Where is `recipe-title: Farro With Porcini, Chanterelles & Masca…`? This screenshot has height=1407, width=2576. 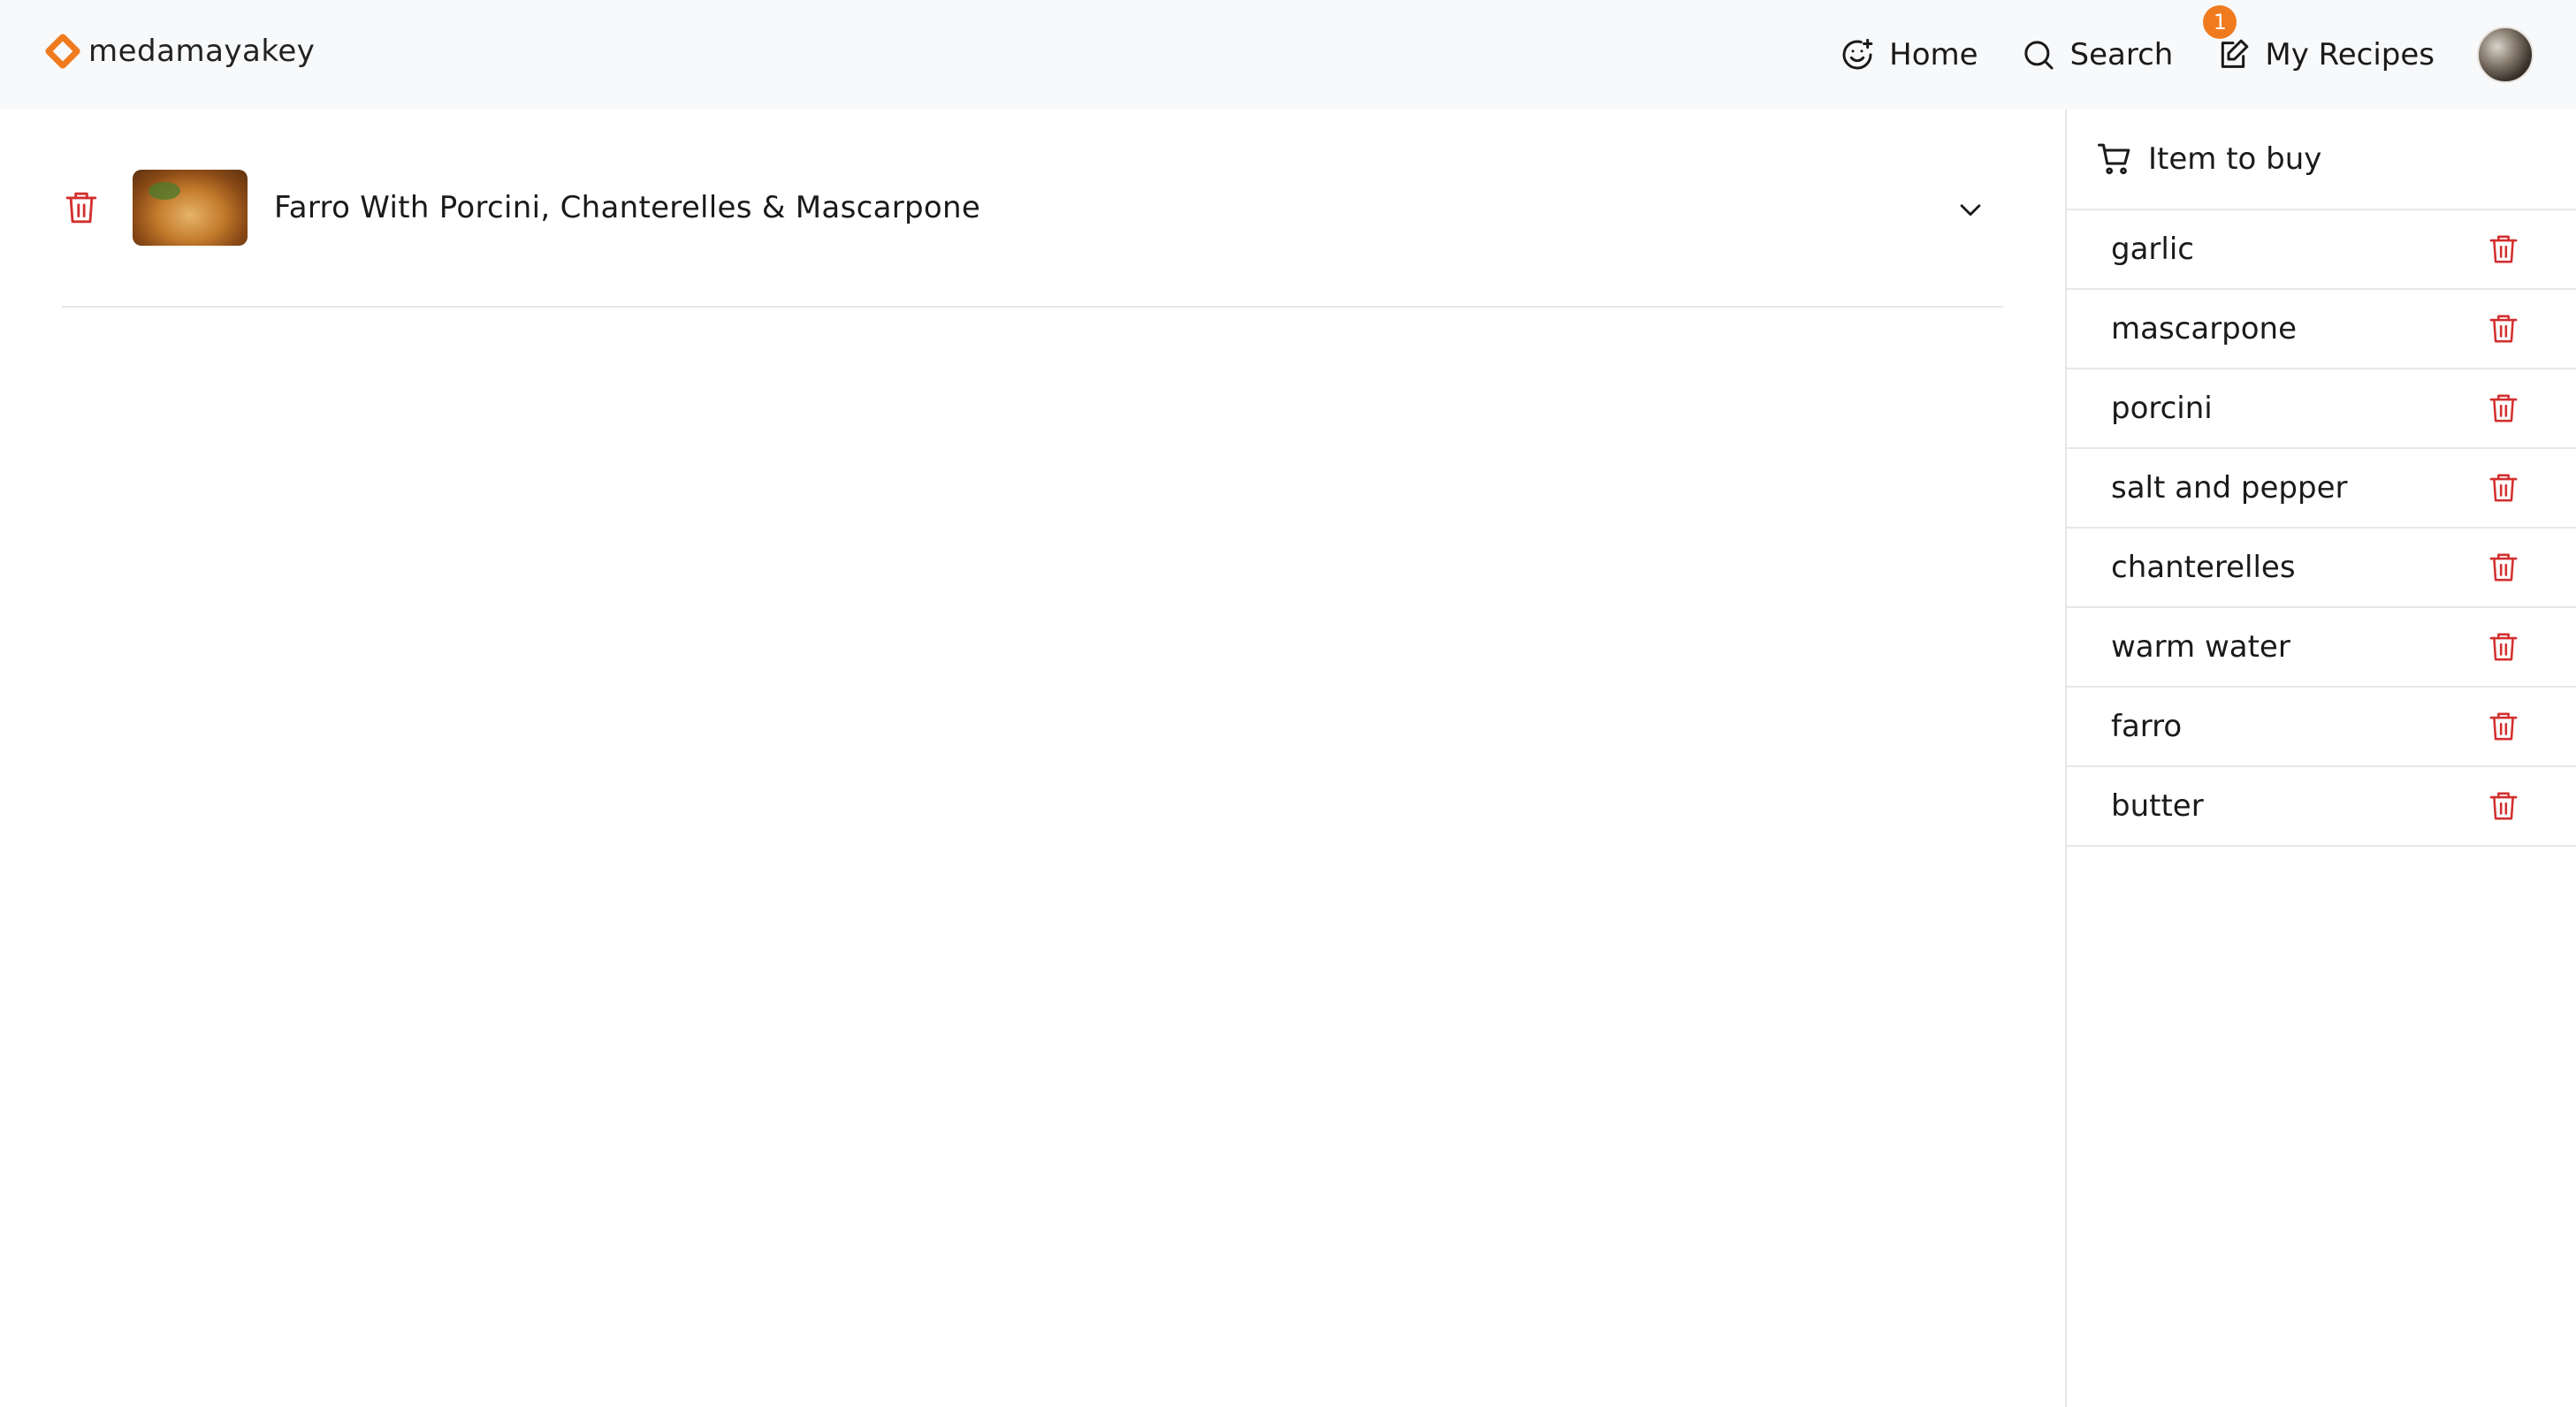
recipe-title: Farro With Porcini, Chanterelles & Masca… is located at coordinates (627, 207).